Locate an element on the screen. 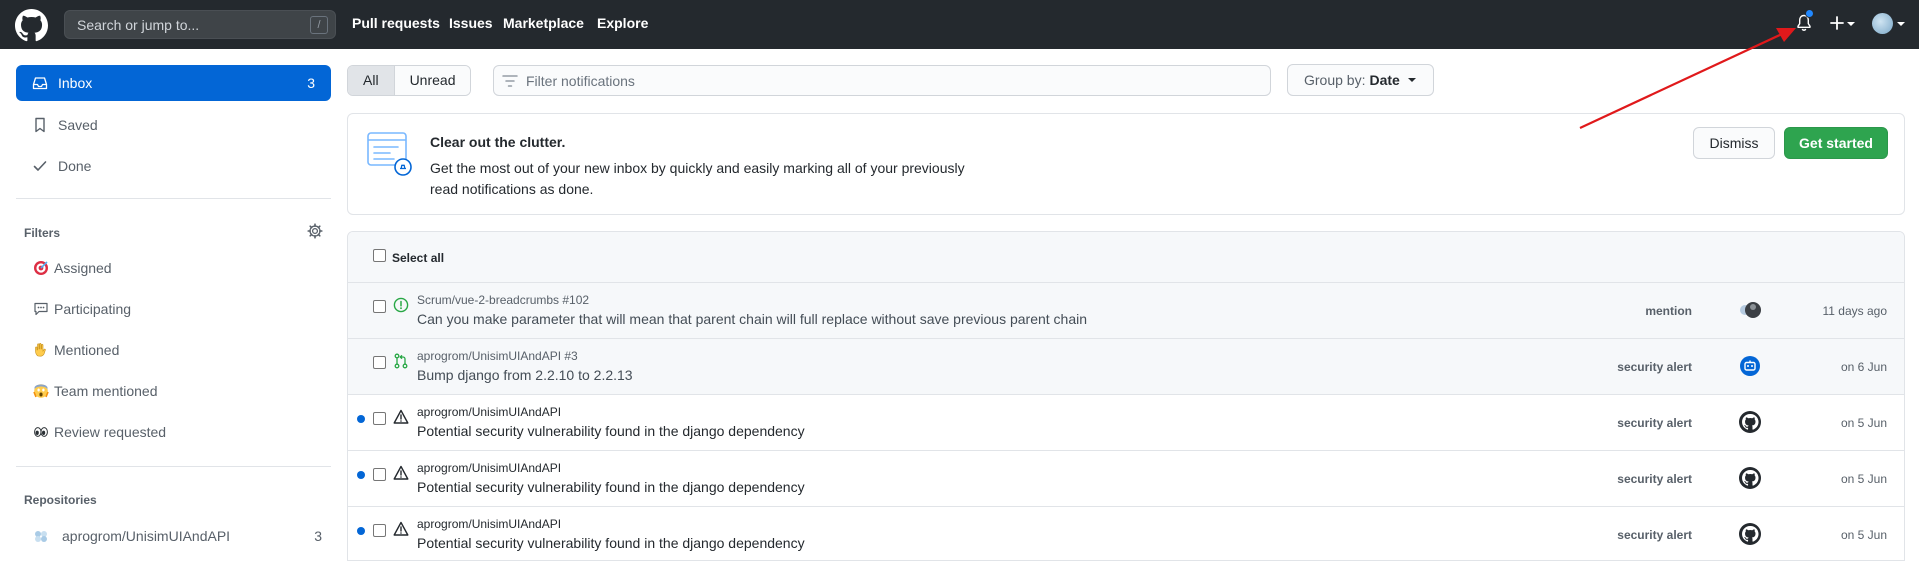  filter-notifications-box is located at coordinates (882, 80).